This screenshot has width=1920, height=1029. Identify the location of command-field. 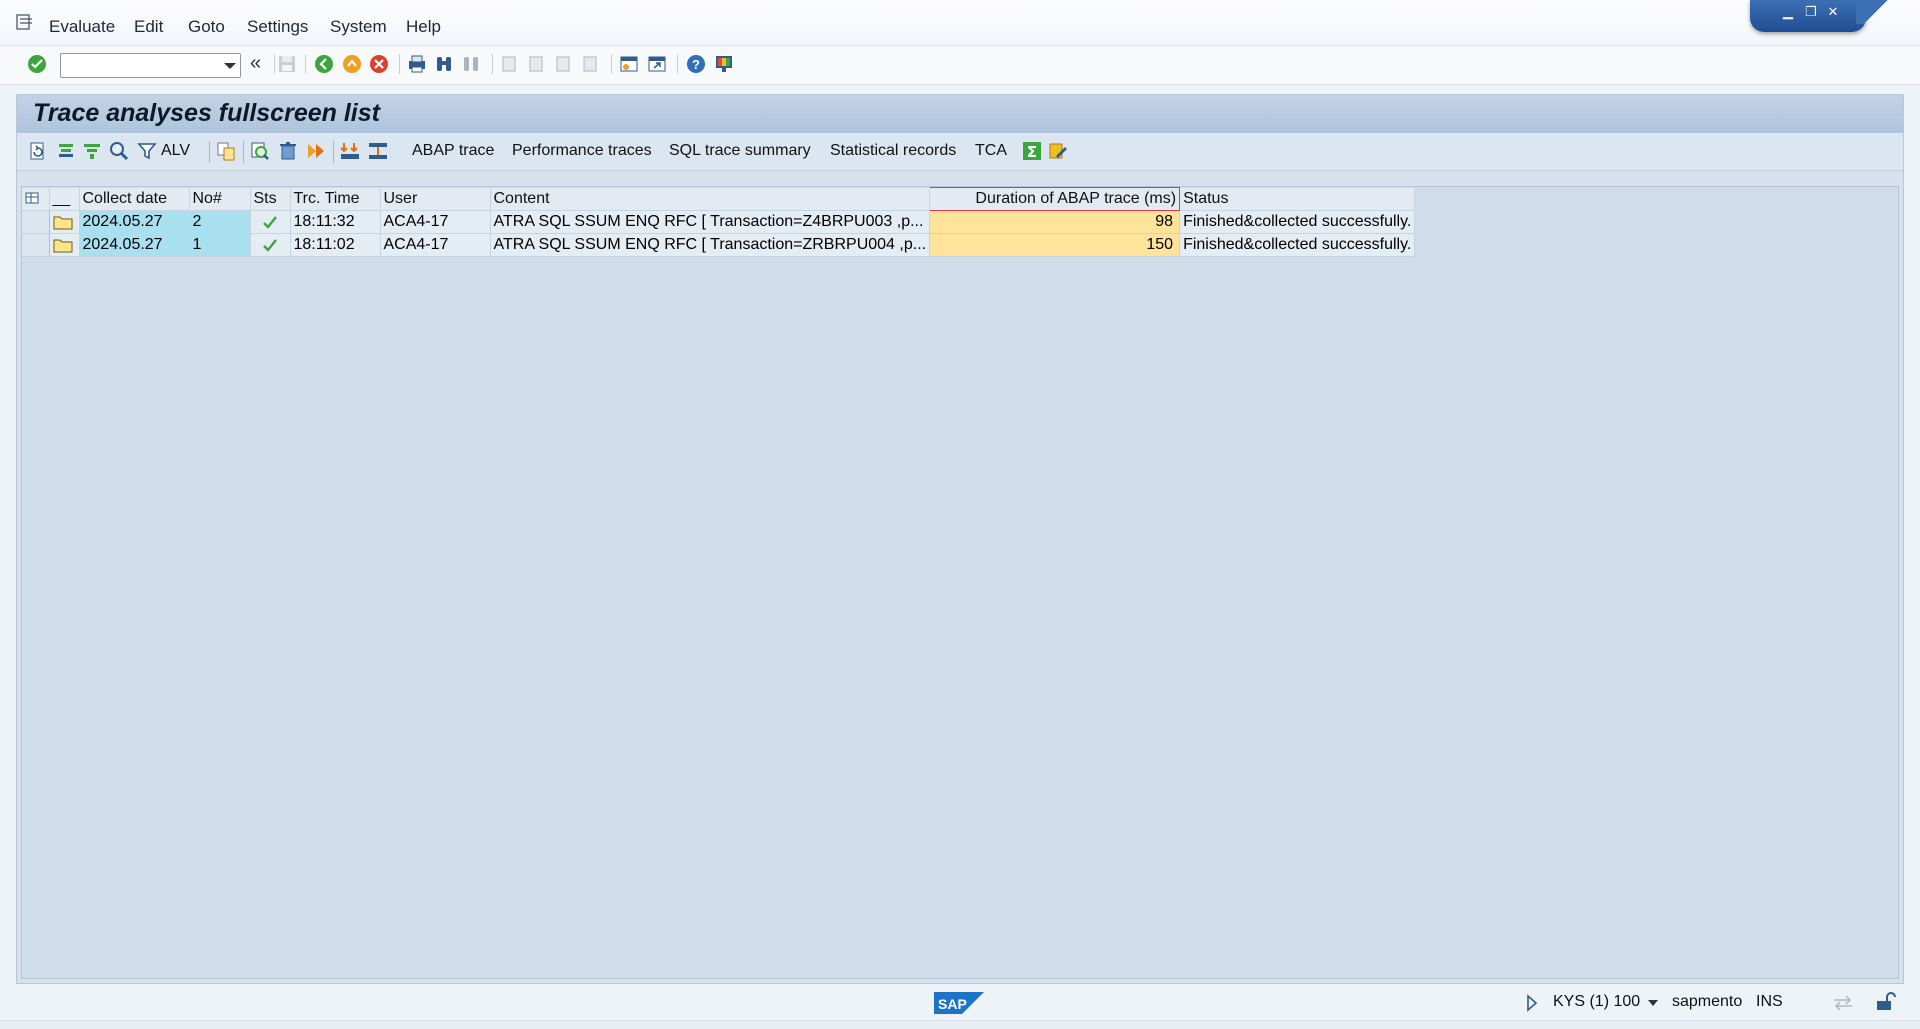
(150, 65).